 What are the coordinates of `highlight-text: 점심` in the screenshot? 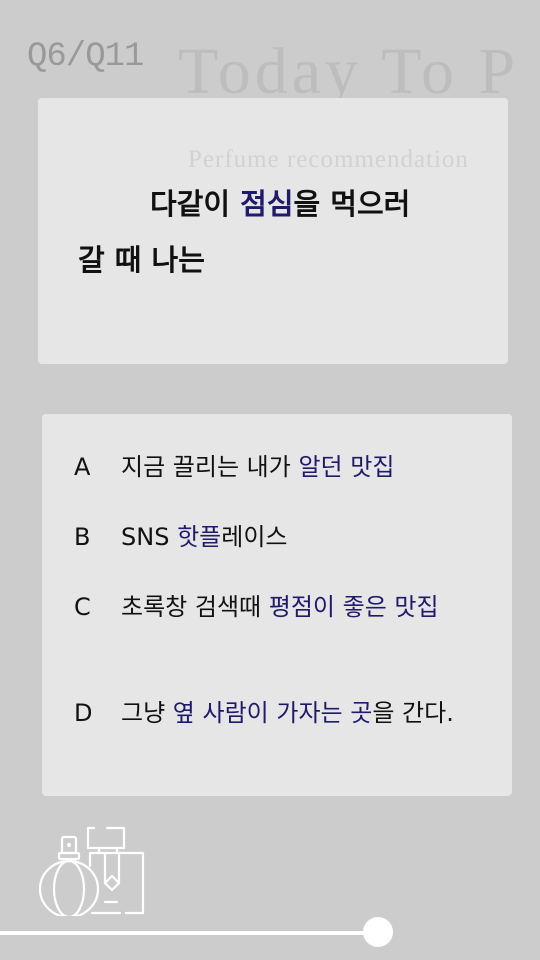 It's located at (267, 204).